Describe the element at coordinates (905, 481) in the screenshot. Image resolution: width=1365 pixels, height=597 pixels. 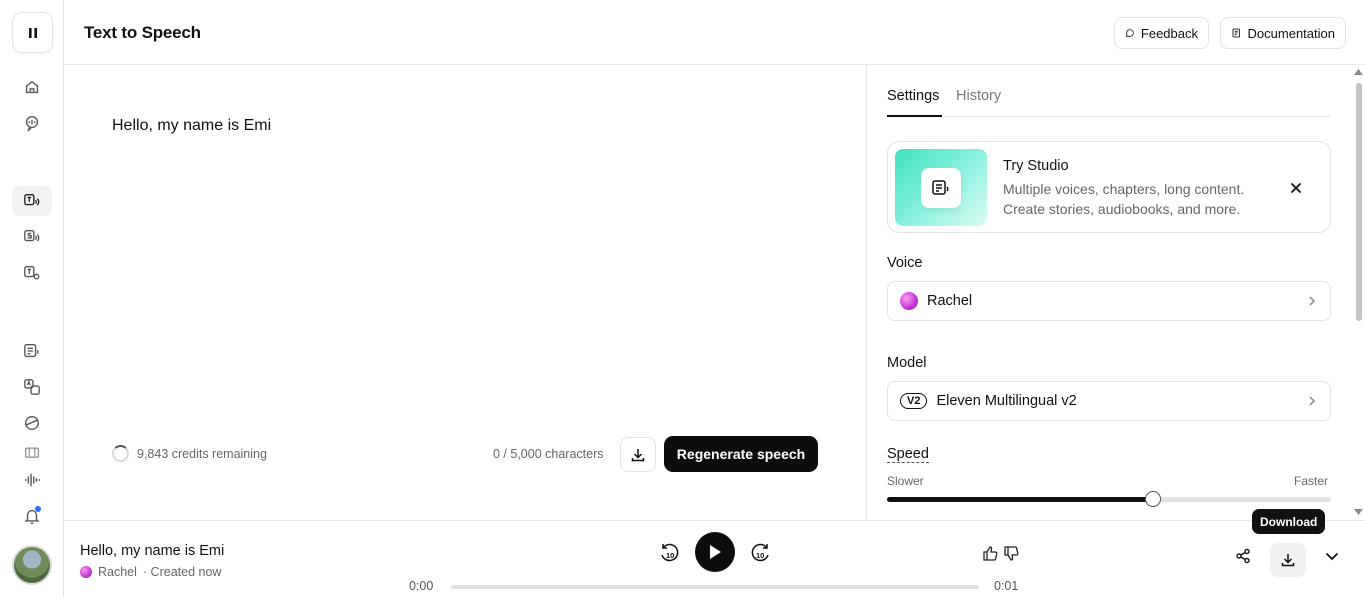
I see `speed-min-label: Slower` at that location.